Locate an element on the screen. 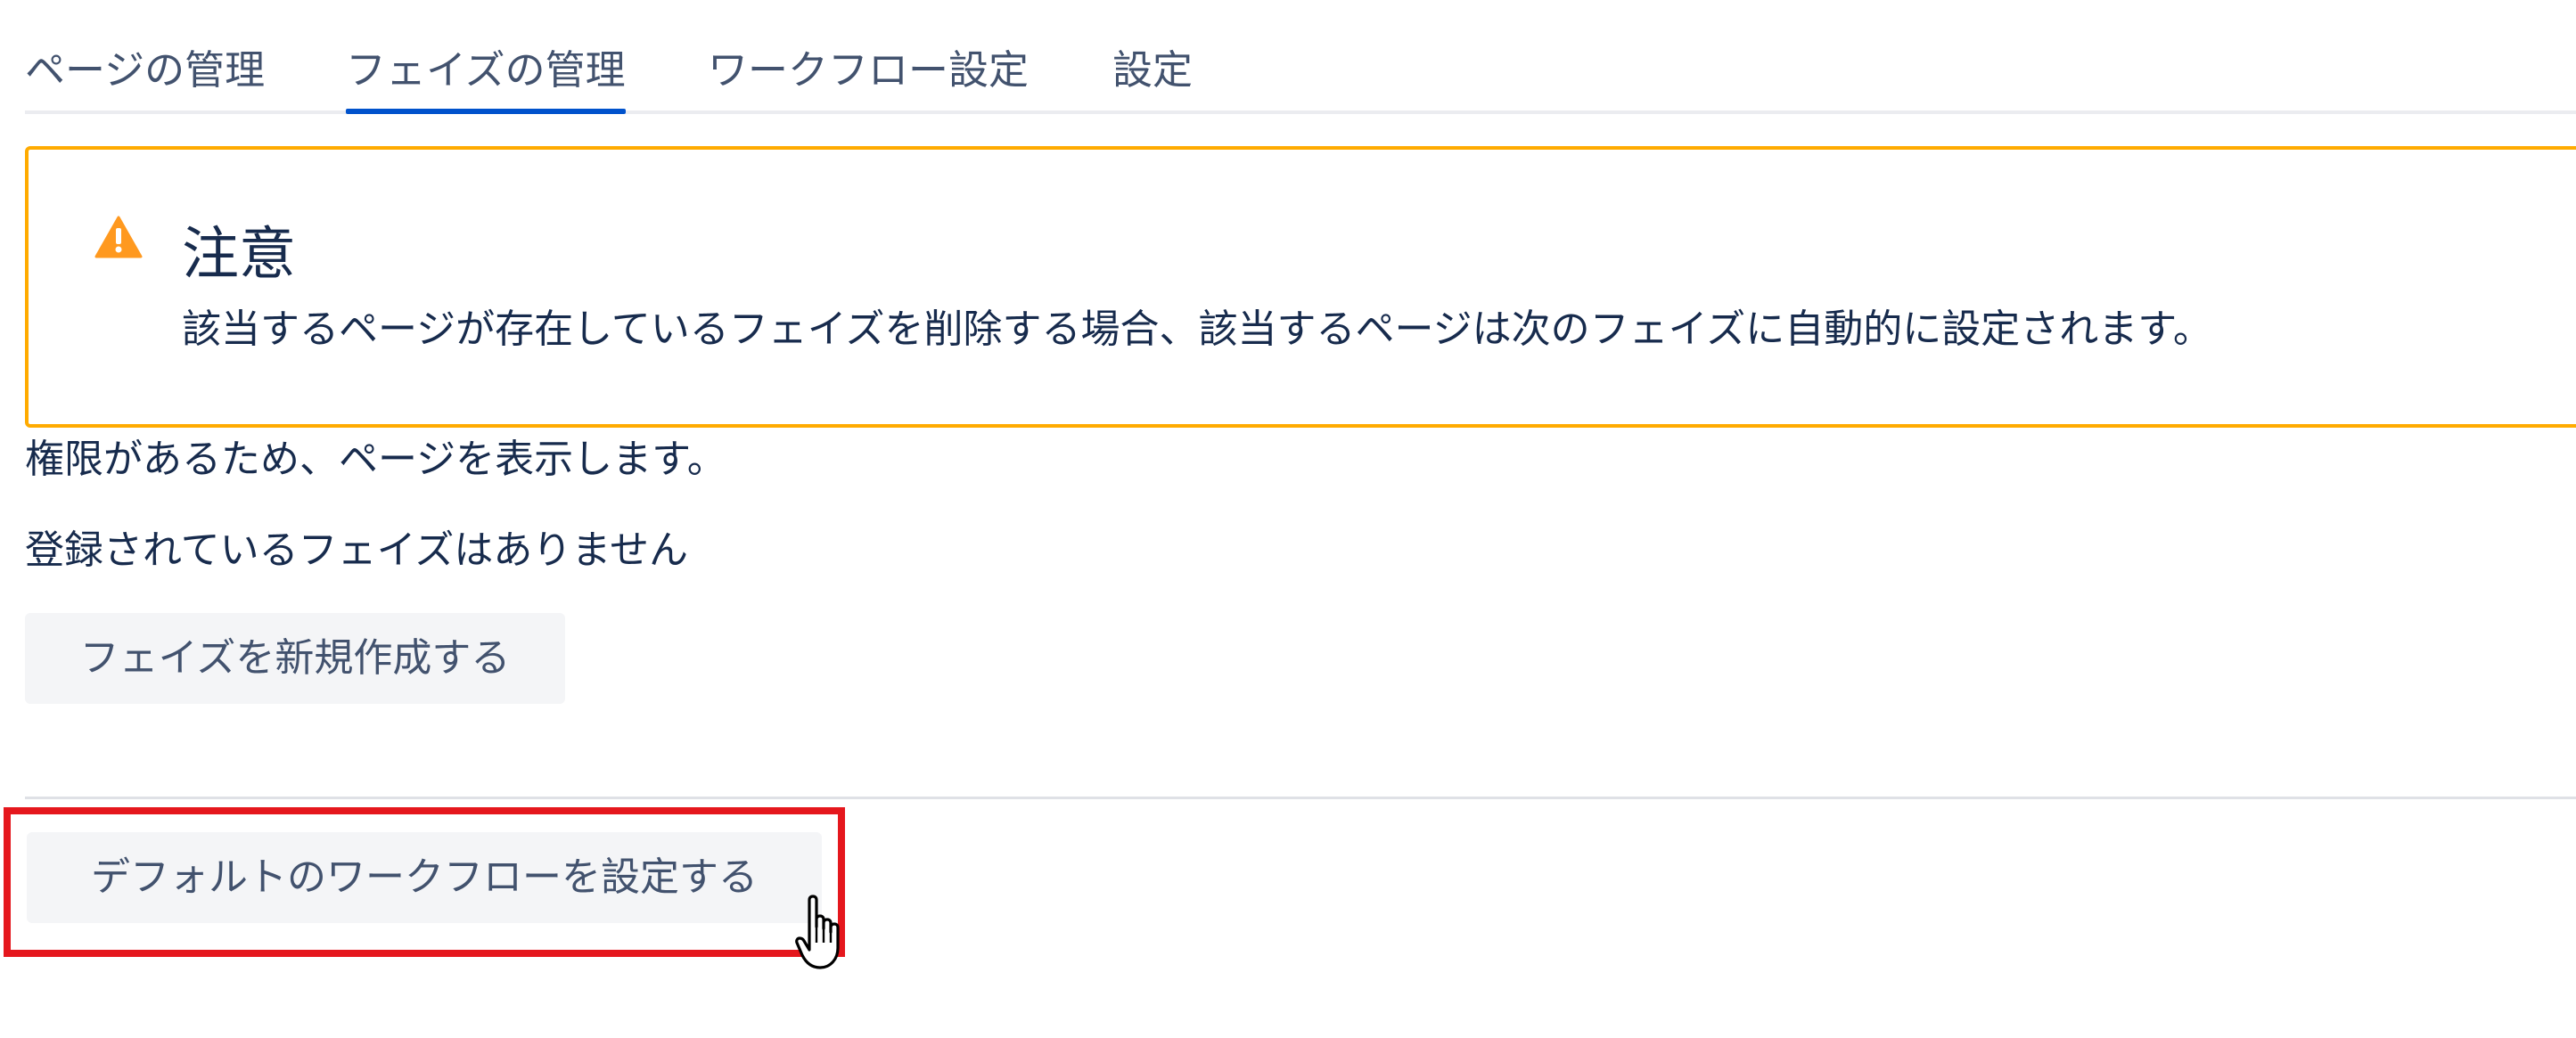  empty-phases-message: 登録されているフェイズはありません is located at coordinates (357, 550).